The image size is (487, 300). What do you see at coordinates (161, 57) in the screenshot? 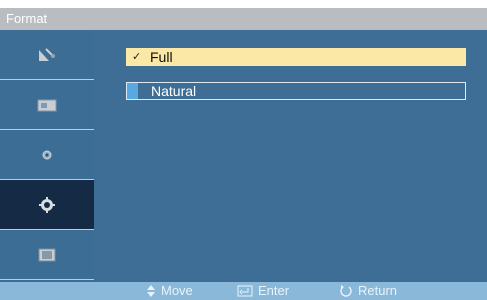
I see `option-label: Full` at bounding box center [161, 57].